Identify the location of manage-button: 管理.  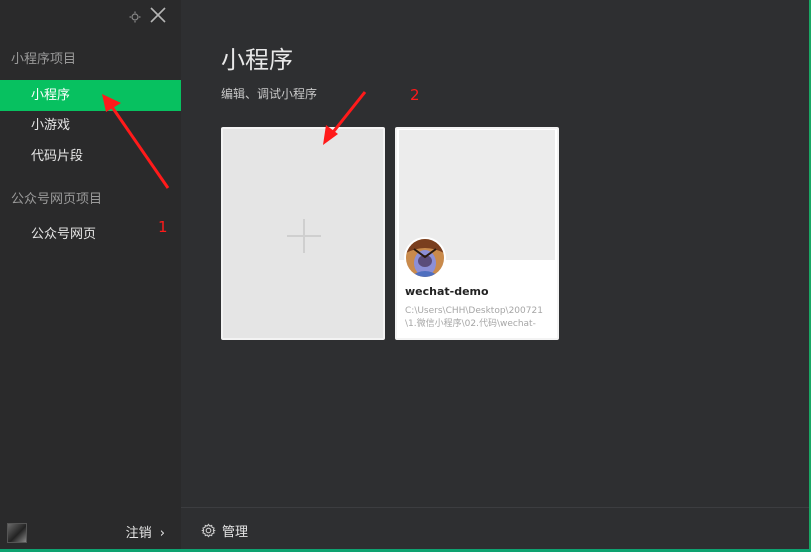
(224, 530).